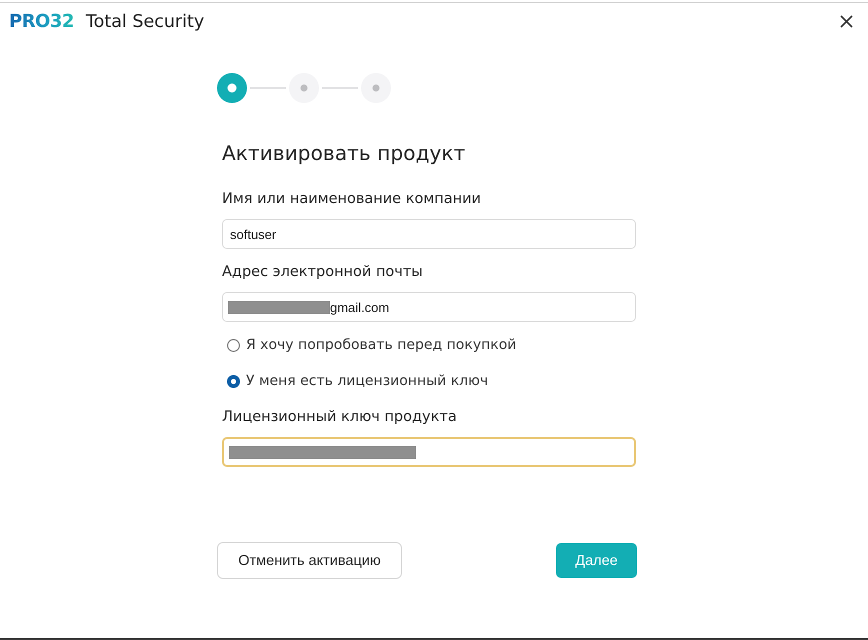  I want to click on cancel-activation-button: Отменить активацию, so click(309, 560).